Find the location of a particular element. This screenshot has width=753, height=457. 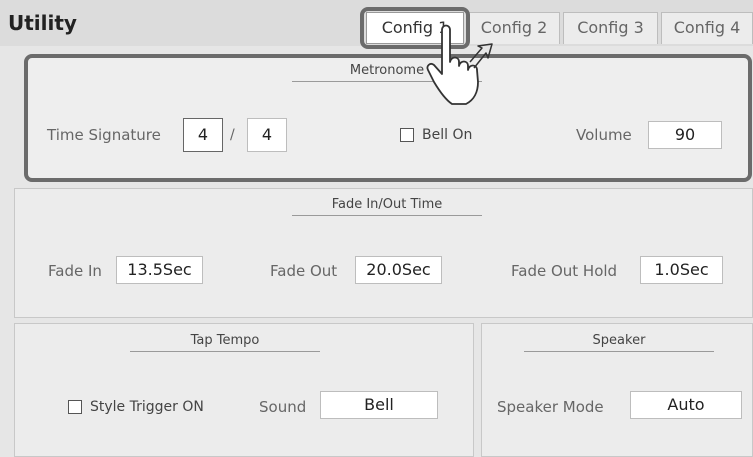

tab-config-3: Config 3 is located at coordinates (610, 28).